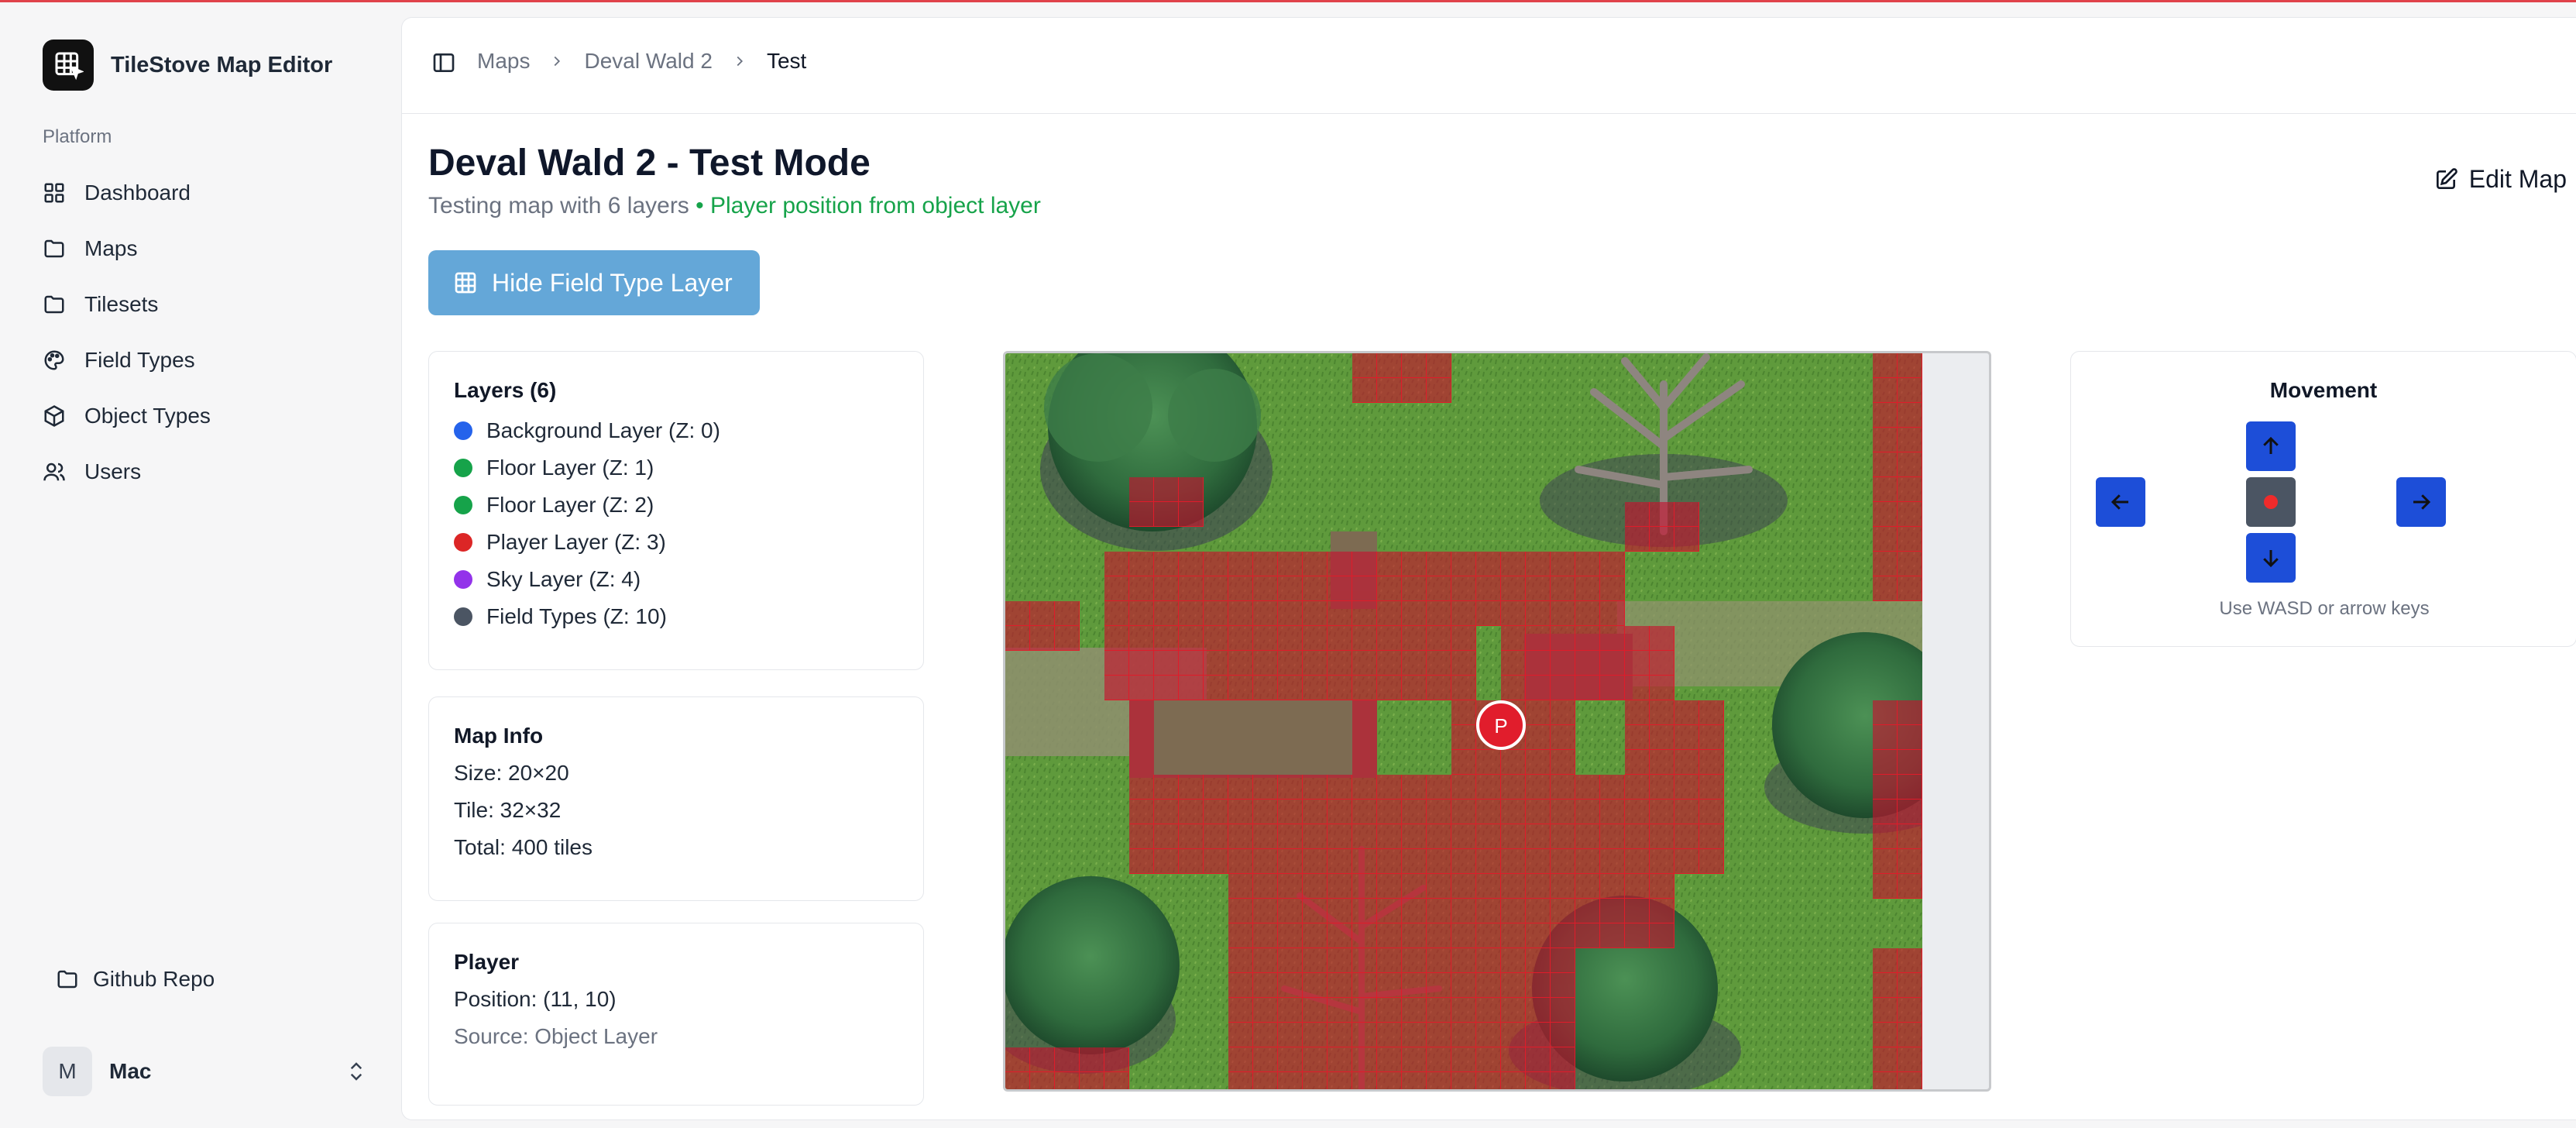  What do you see at coordinates (1489, 66) in the screenshot?
I see `topbar: Maps Deval Wald 2 Test` at bounding box center [1489, 66].